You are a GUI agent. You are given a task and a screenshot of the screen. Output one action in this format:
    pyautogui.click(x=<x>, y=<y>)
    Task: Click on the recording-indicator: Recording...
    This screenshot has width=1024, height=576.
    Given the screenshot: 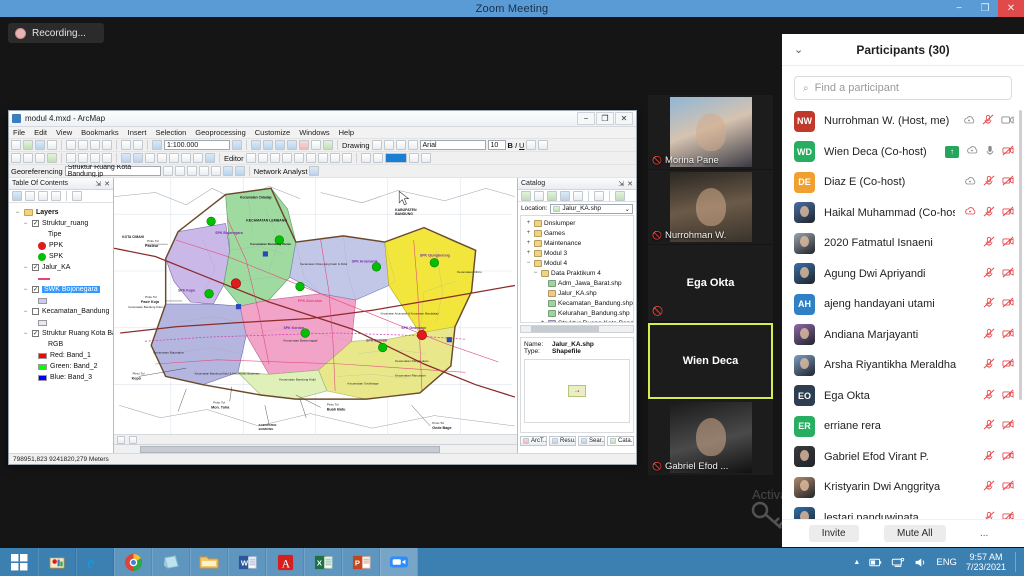 What is the action you would take?
    pyautogui.click(x=56, y=33)
    